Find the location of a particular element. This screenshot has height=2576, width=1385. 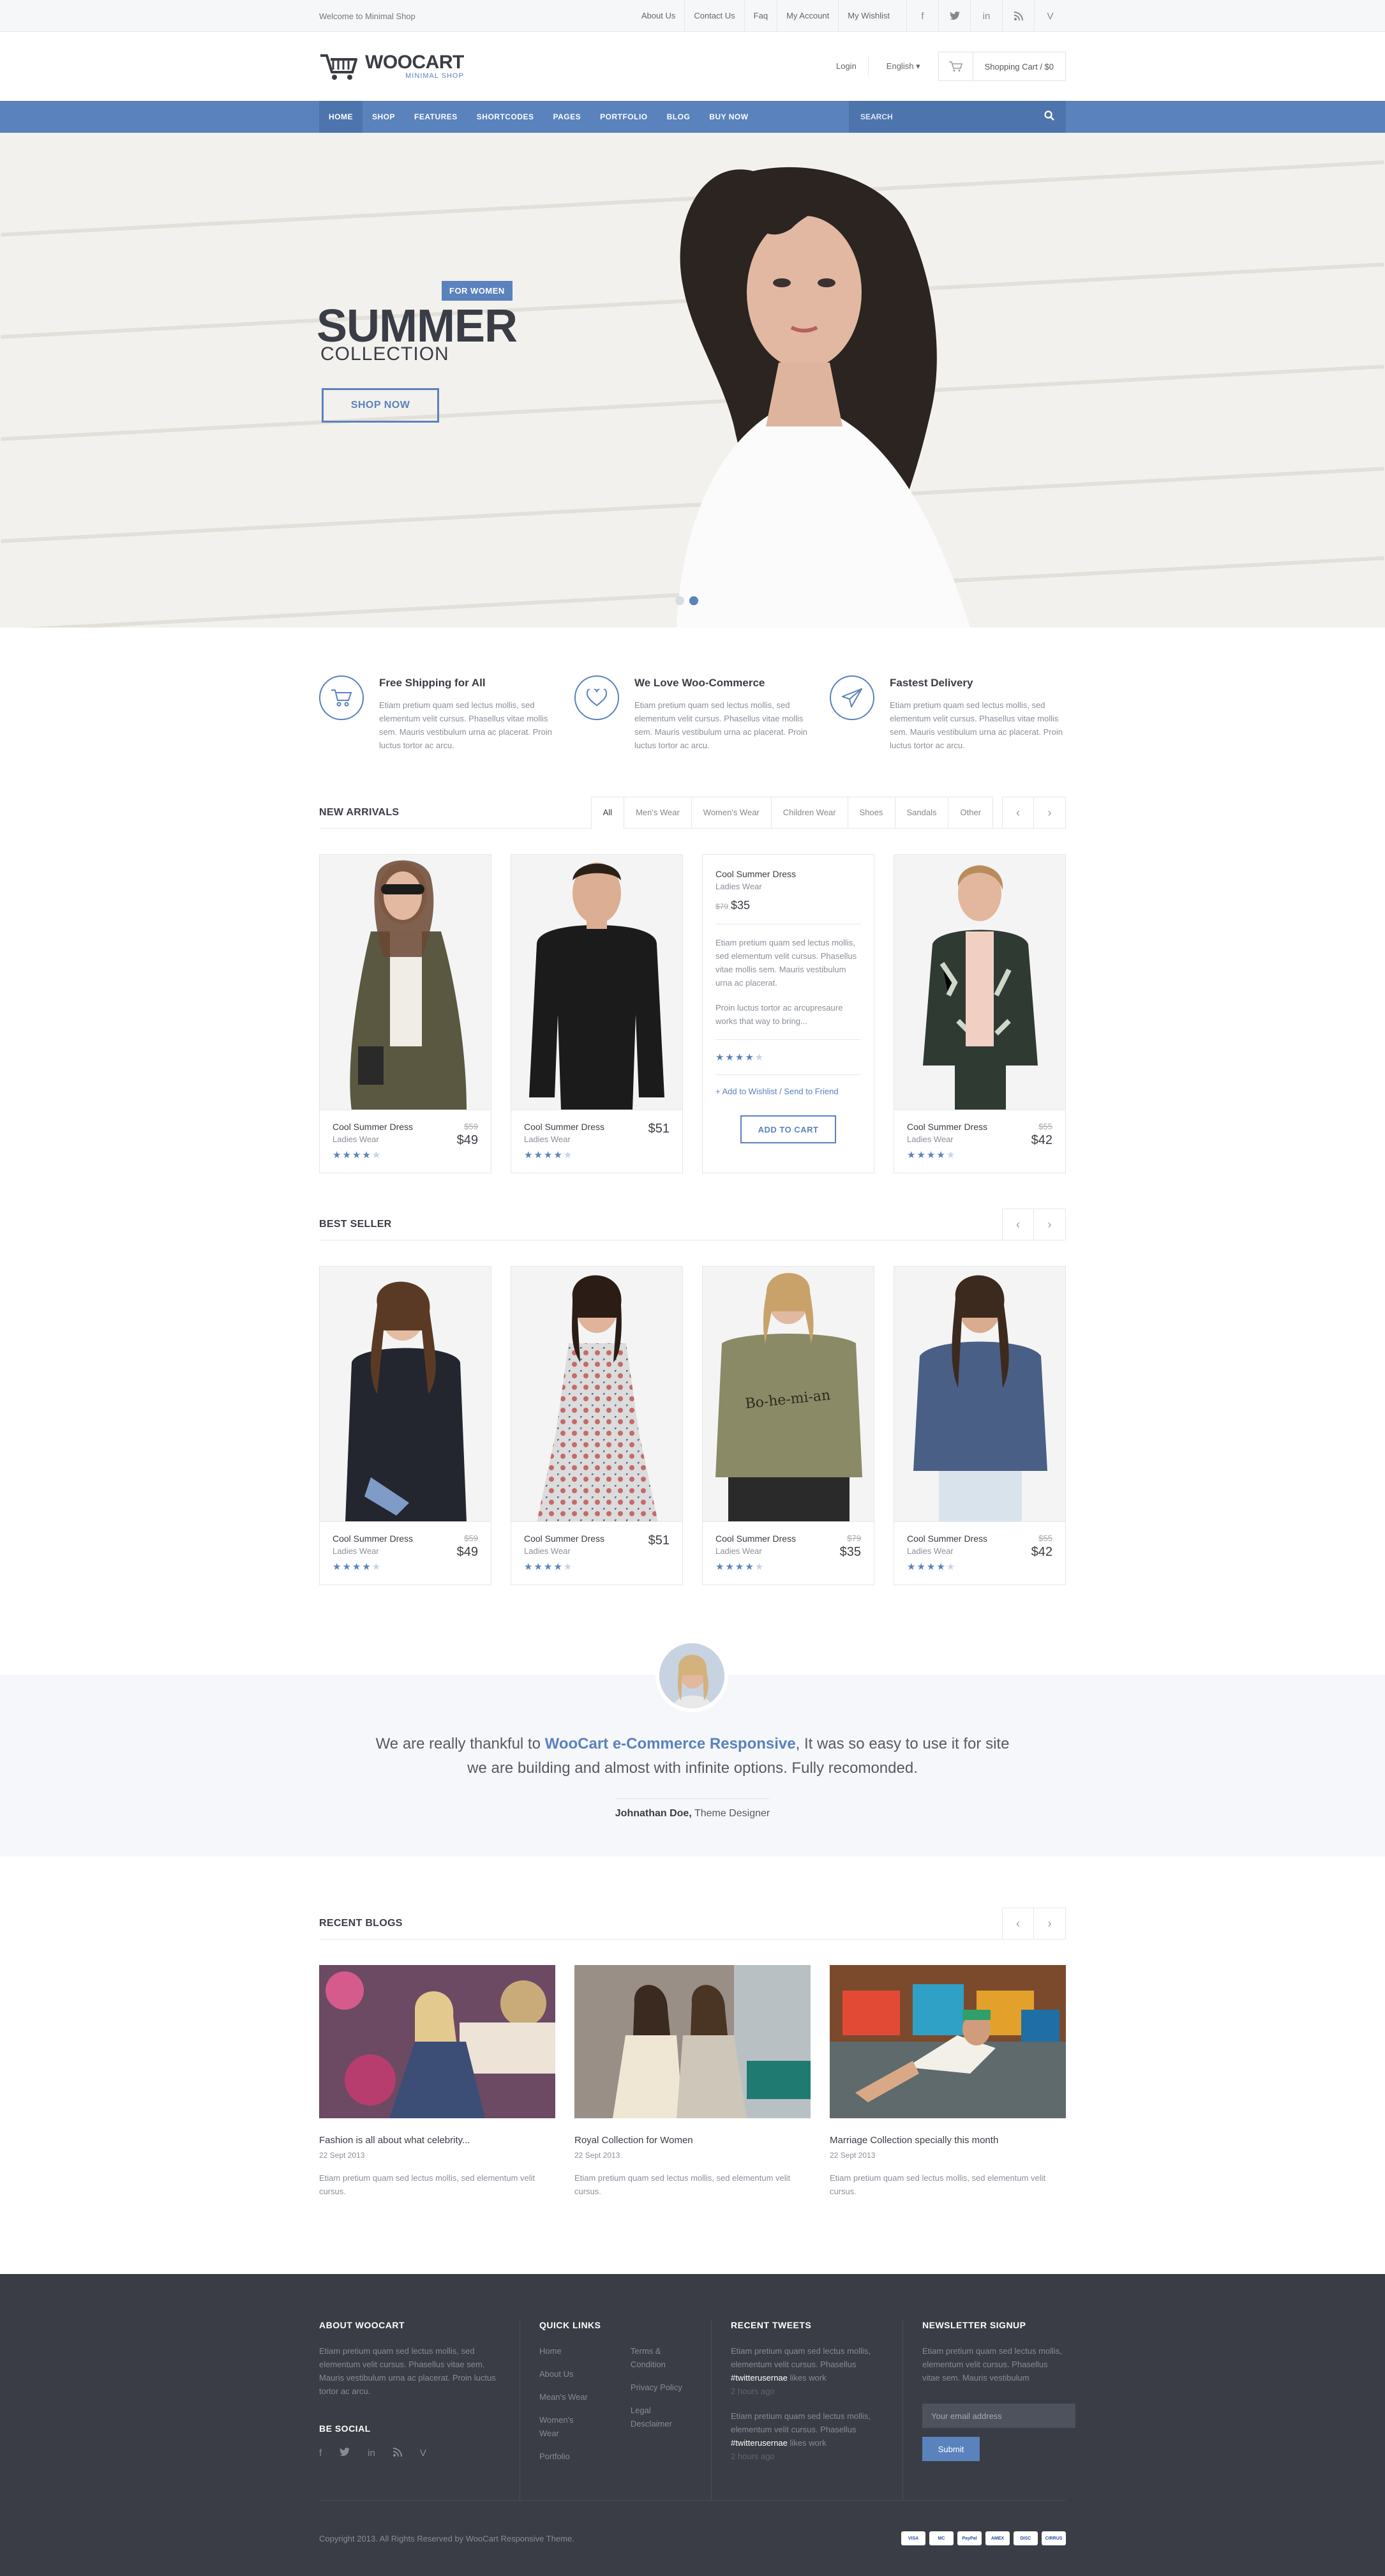

footer-link-privacy: Privacy Policy is located at coordinates (662, 2387).